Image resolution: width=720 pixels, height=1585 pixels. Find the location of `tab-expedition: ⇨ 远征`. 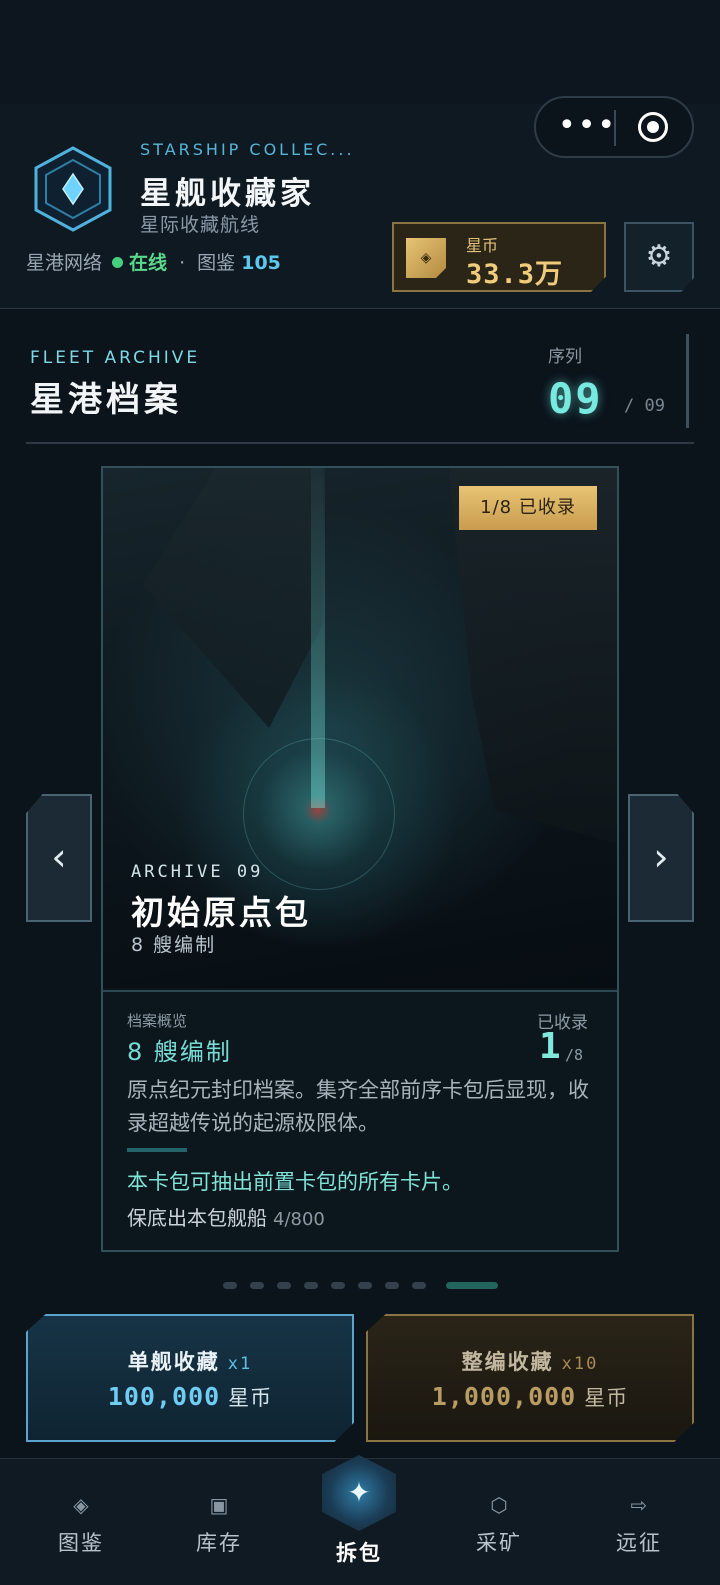

tab-expedition: ⇨ 远征 is located at coordinates (639, 1522).